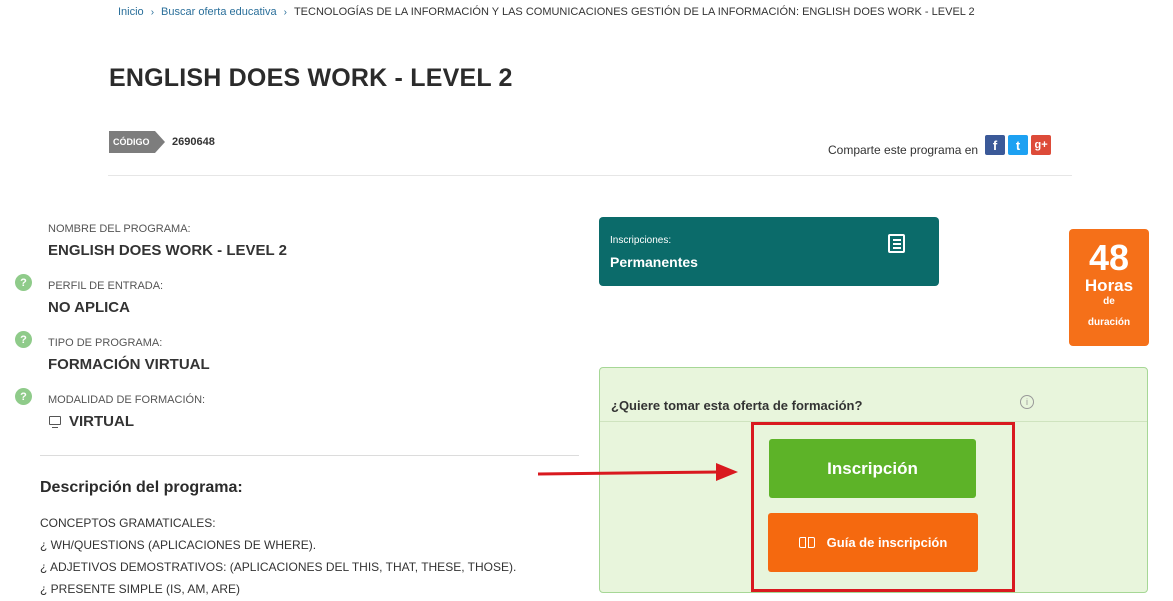  Describe the element at coordinates (131, 12) in the screenshot. I see `breadcrumb-home-link: Inicio` at that location.